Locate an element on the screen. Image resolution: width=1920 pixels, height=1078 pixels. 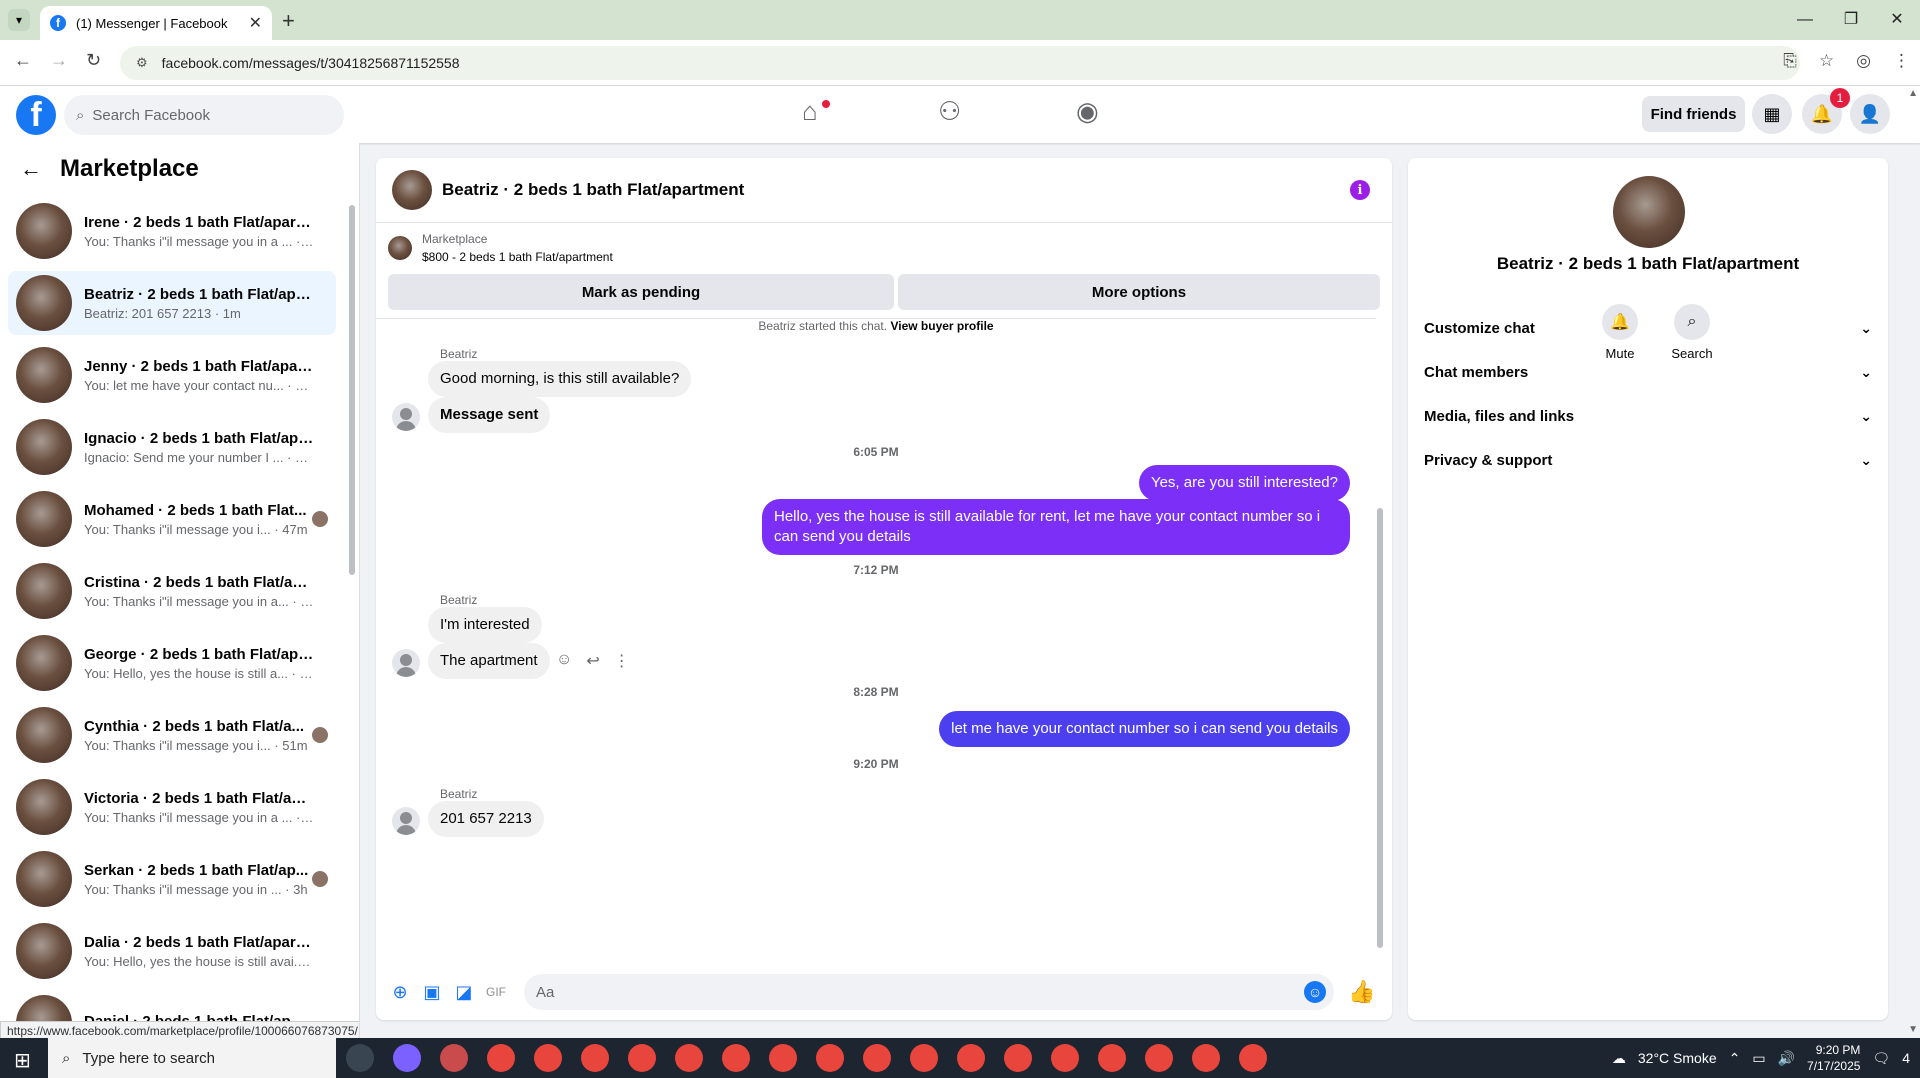
install-app-icon: ⎘ is located at coordinates (1790, 61).